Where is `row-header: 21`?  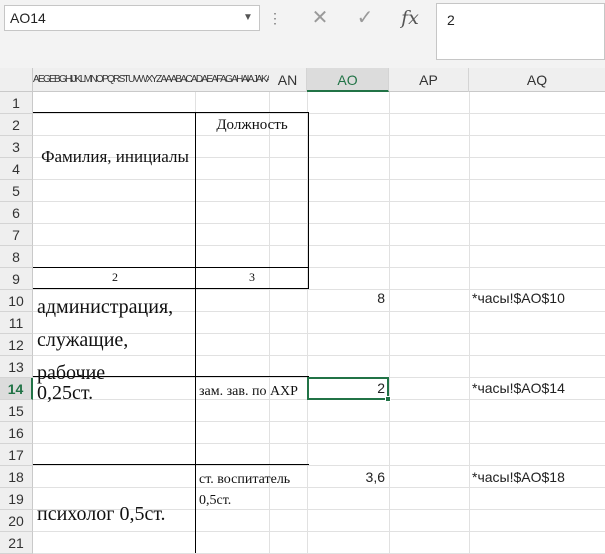
row-header: 21 is located at coordinates (16, 543).